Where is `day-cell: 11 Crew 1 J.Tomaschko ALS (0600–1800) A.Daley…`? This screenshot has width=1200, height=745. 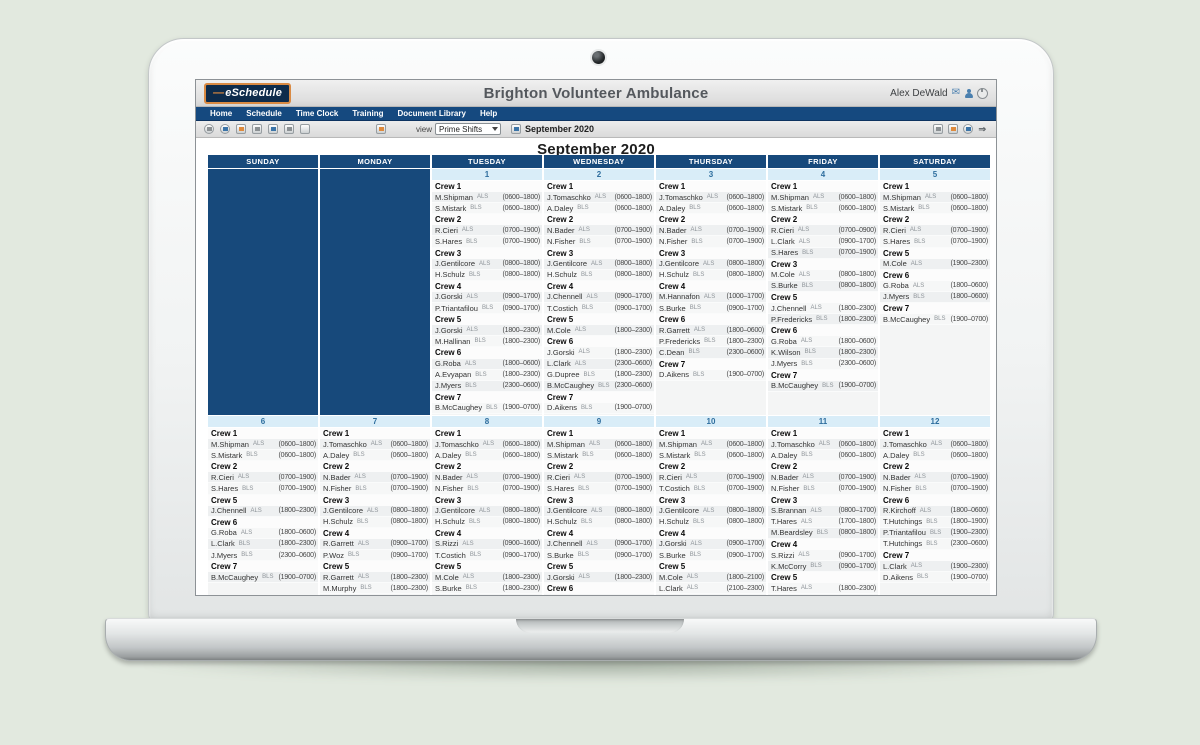 day-cell: 11 Crew 1 J.Tomaschko ALS (0600–1800) A.Daley… is located at coordinates (823, 505).